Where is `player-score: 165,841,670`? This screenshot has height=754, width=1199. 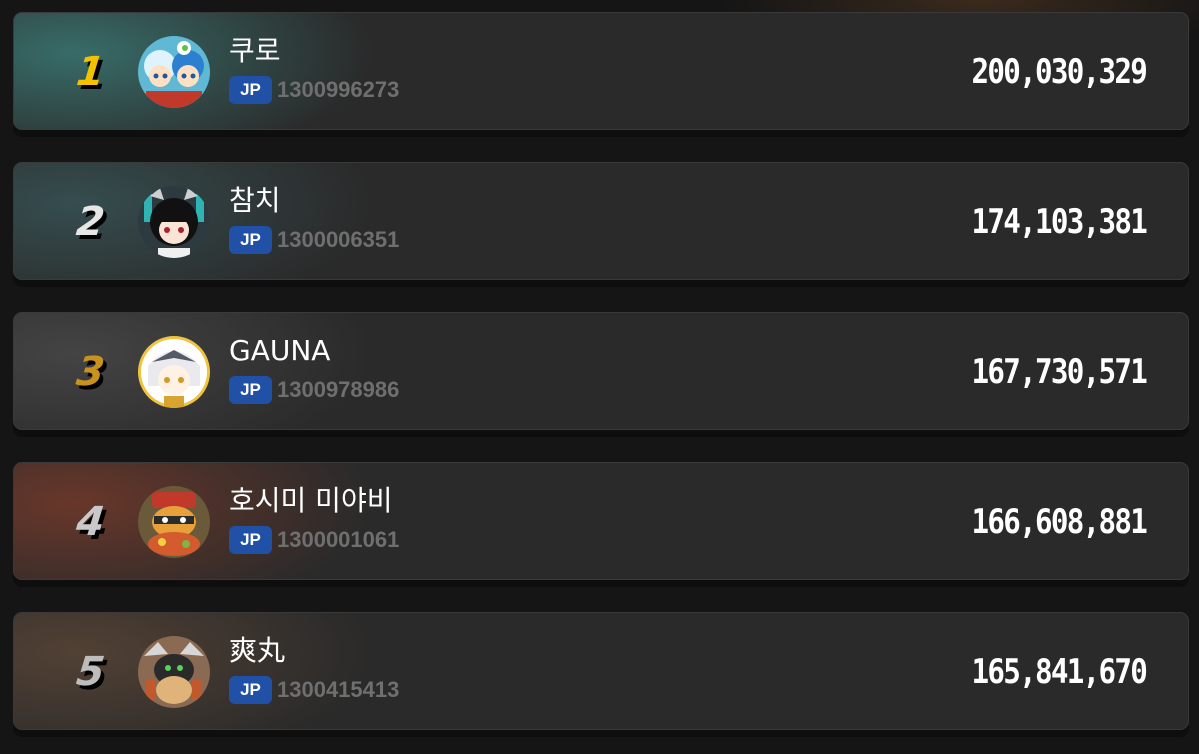 player-score: 165,841,670 is located at coordinates (1059, 672).